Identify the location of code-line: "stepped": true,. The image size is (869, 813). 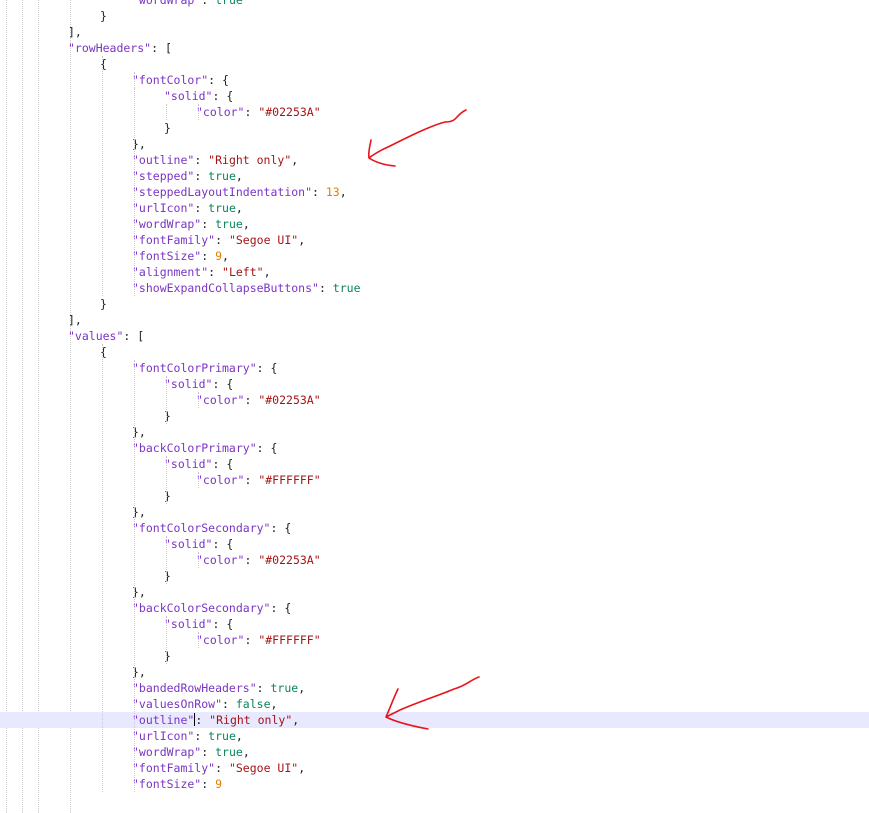
(434, 176).